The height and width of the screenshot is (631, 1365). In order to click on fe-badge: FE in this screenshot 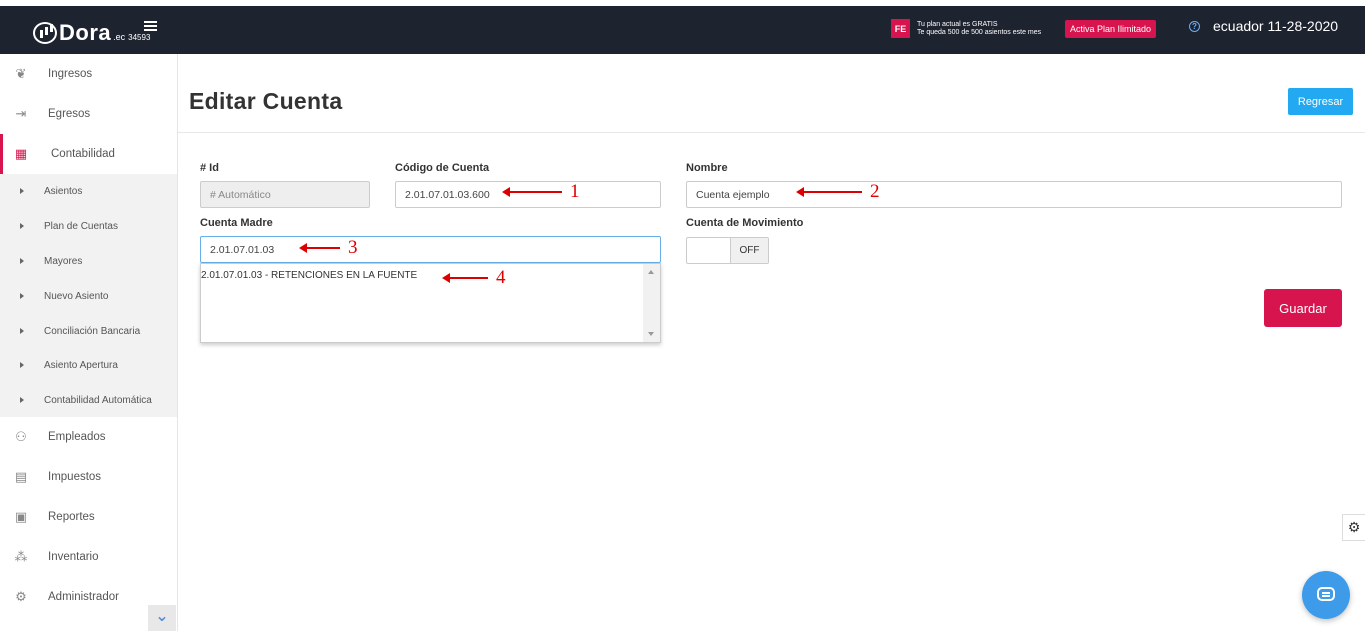, I will do `click(900, 28)`.